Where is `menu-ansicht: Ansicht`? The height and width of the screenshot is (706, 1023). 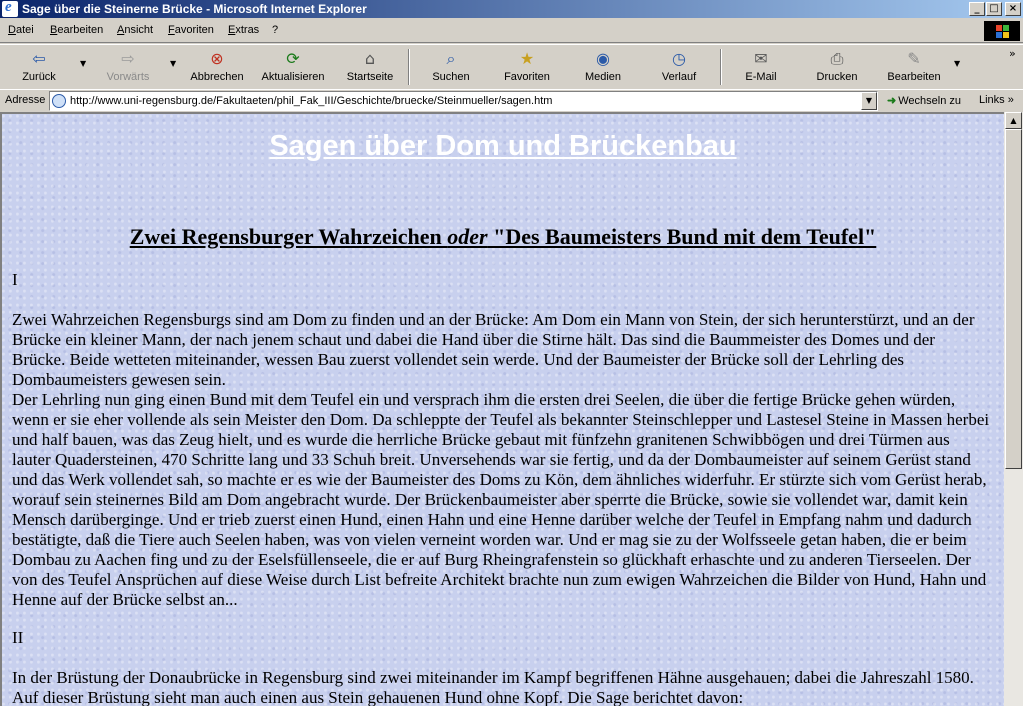
menu-ansicht: Ansicht is located at coordinates (135, 30).